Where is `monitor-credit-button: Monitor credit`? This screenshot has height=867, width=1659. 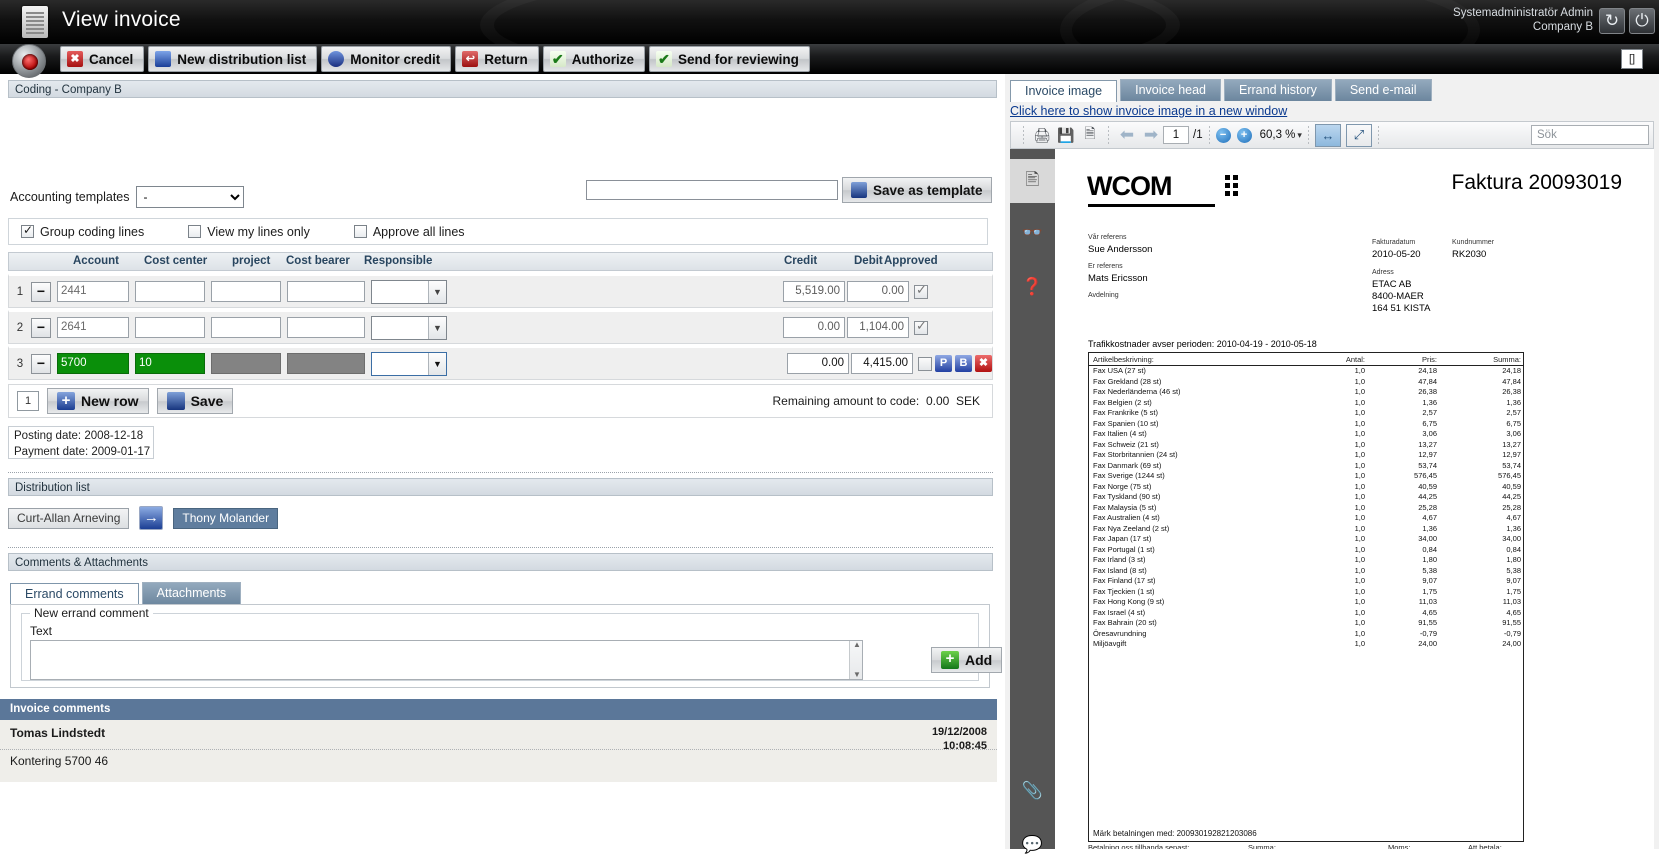 monitor-credit-button: Monitor credit is located at coordinates (386, 59).